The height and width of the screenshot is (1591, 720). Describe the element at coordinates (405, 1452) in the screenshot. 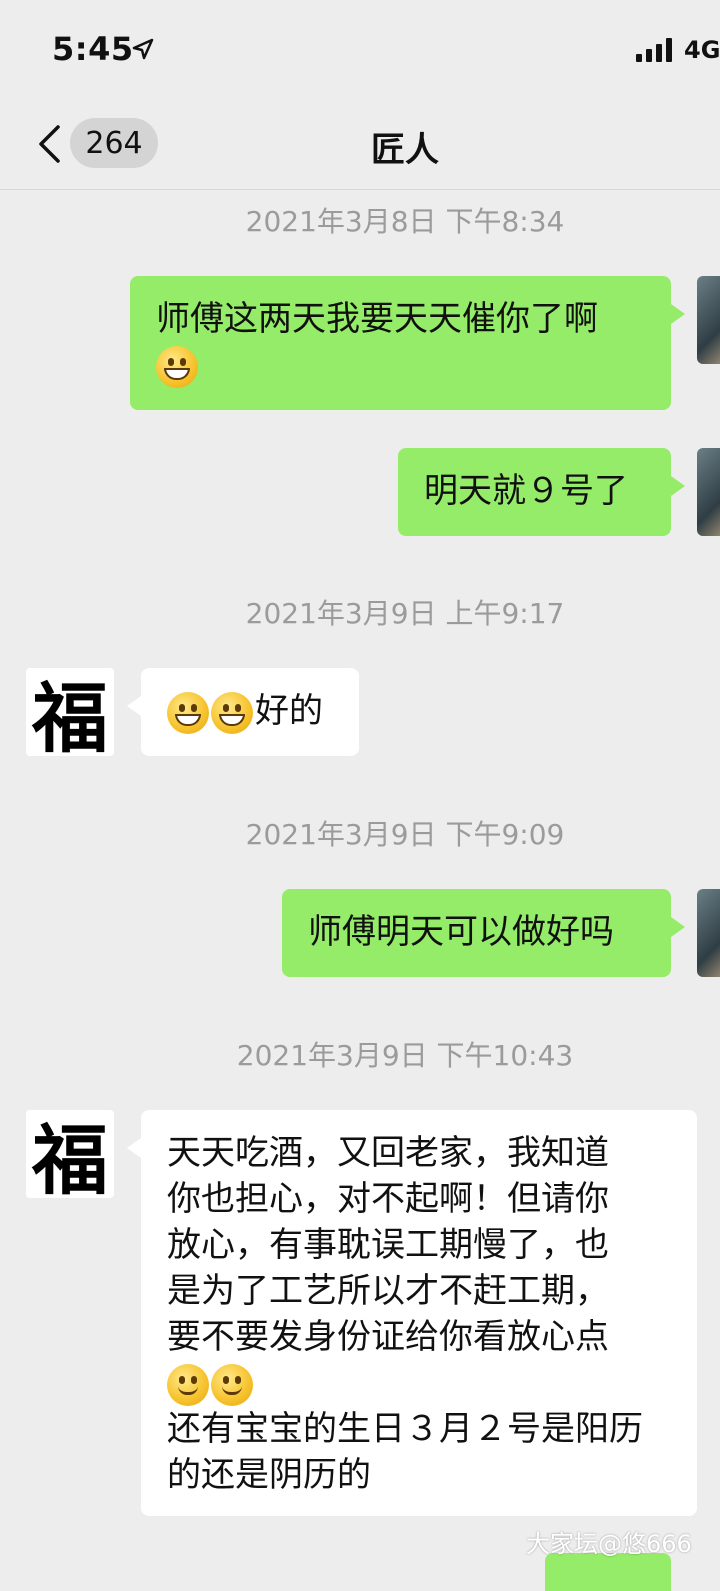

I see `message-text: 还有宝宝的生日３月２号是阳历 的还是阴历的` at that location.